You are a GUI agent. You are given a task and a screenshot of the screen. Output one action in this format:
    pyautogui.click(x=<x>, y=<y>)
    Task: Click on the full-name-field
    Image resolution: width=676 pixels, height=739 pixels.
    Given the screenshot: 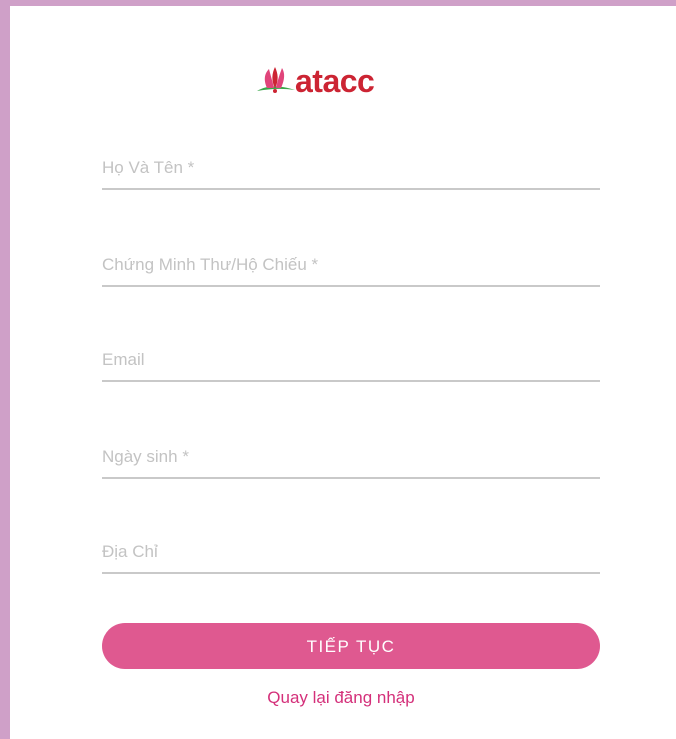 What is the action you would take?
    pyautogui.click(x=351, y=169)
    